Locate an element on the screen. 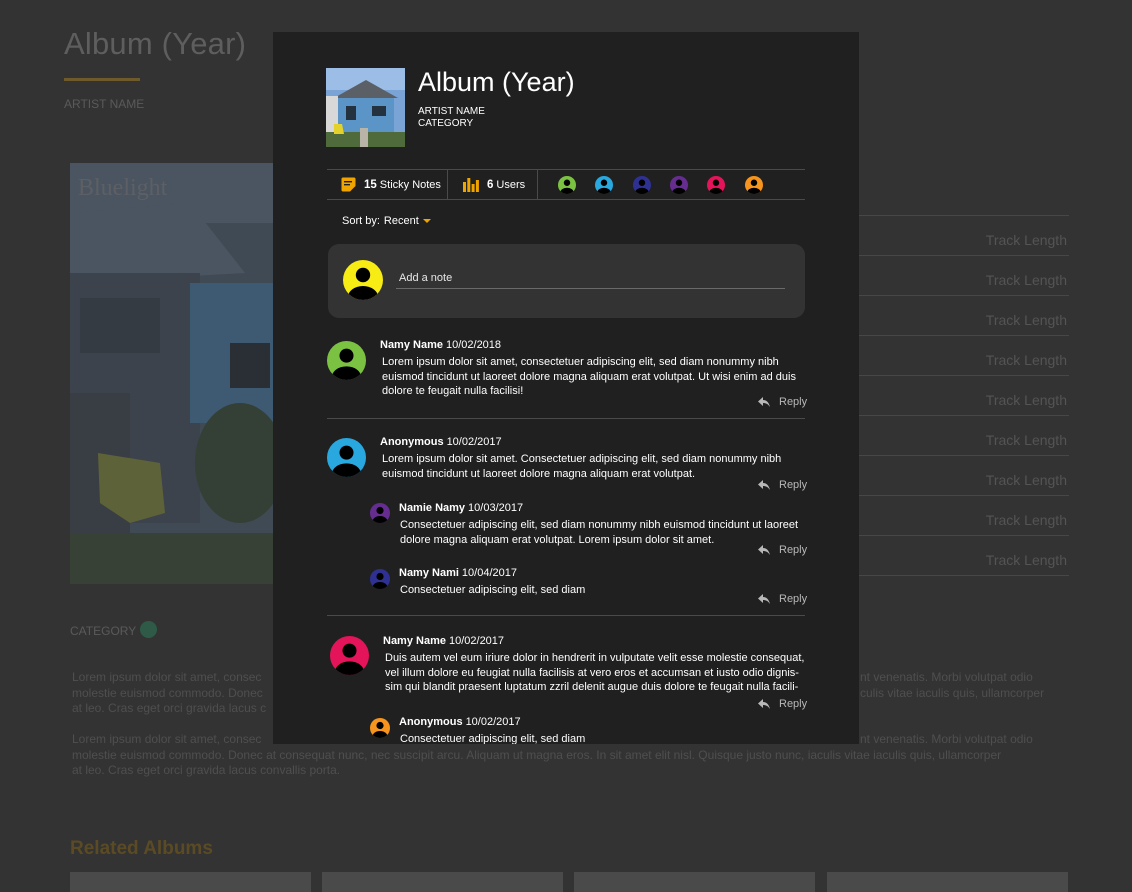  page-title: Album (Year) is located at coordinates (155, 43).